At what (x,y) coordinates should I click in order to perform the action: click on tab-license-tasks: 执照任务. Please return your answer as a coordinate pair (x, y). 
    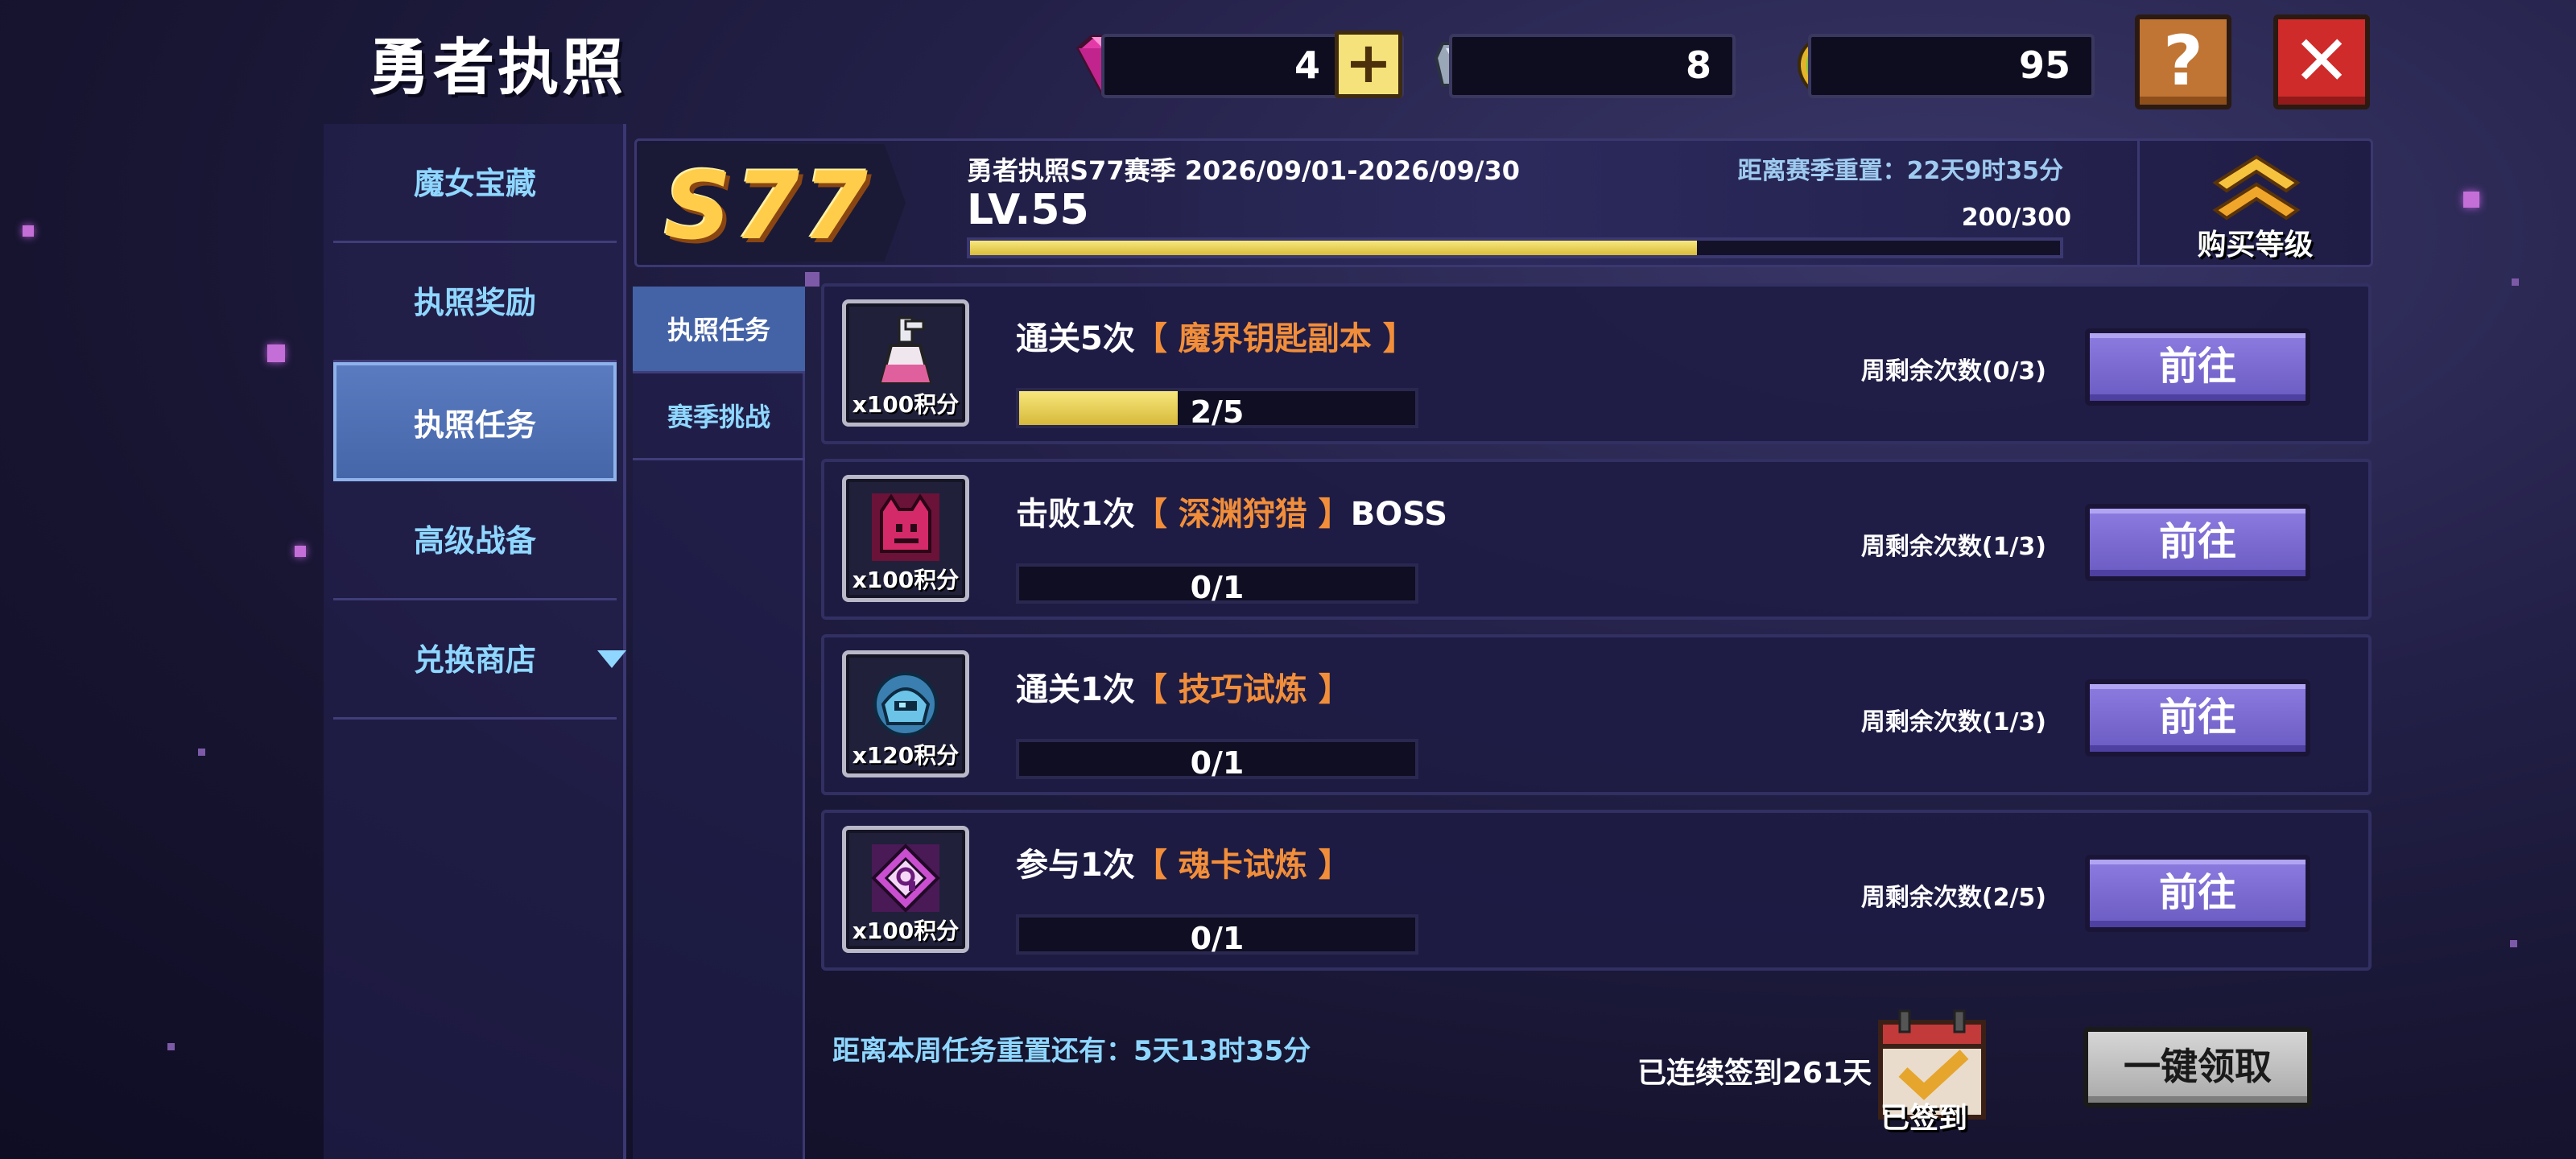
    Looking at the image, I should click on (719, 330).